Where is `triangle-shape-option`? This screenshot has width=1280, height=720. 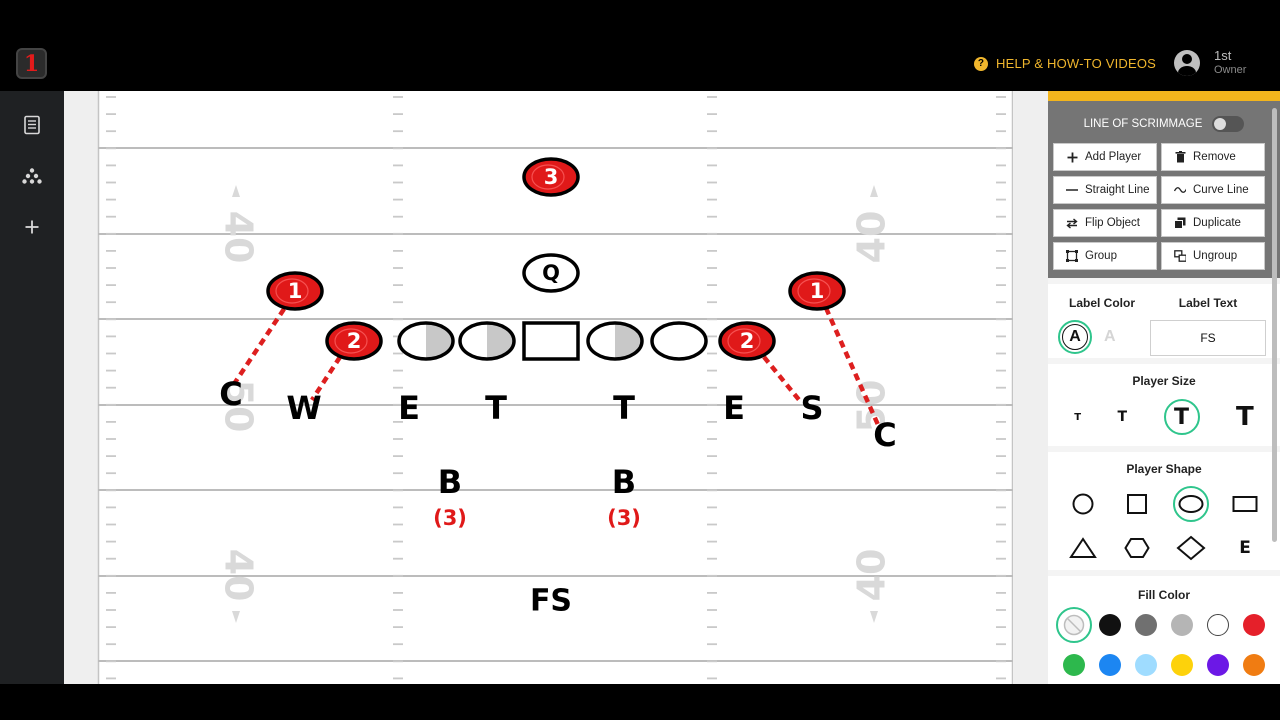
triangle-shape-option is located at coordinates (1083, 548).